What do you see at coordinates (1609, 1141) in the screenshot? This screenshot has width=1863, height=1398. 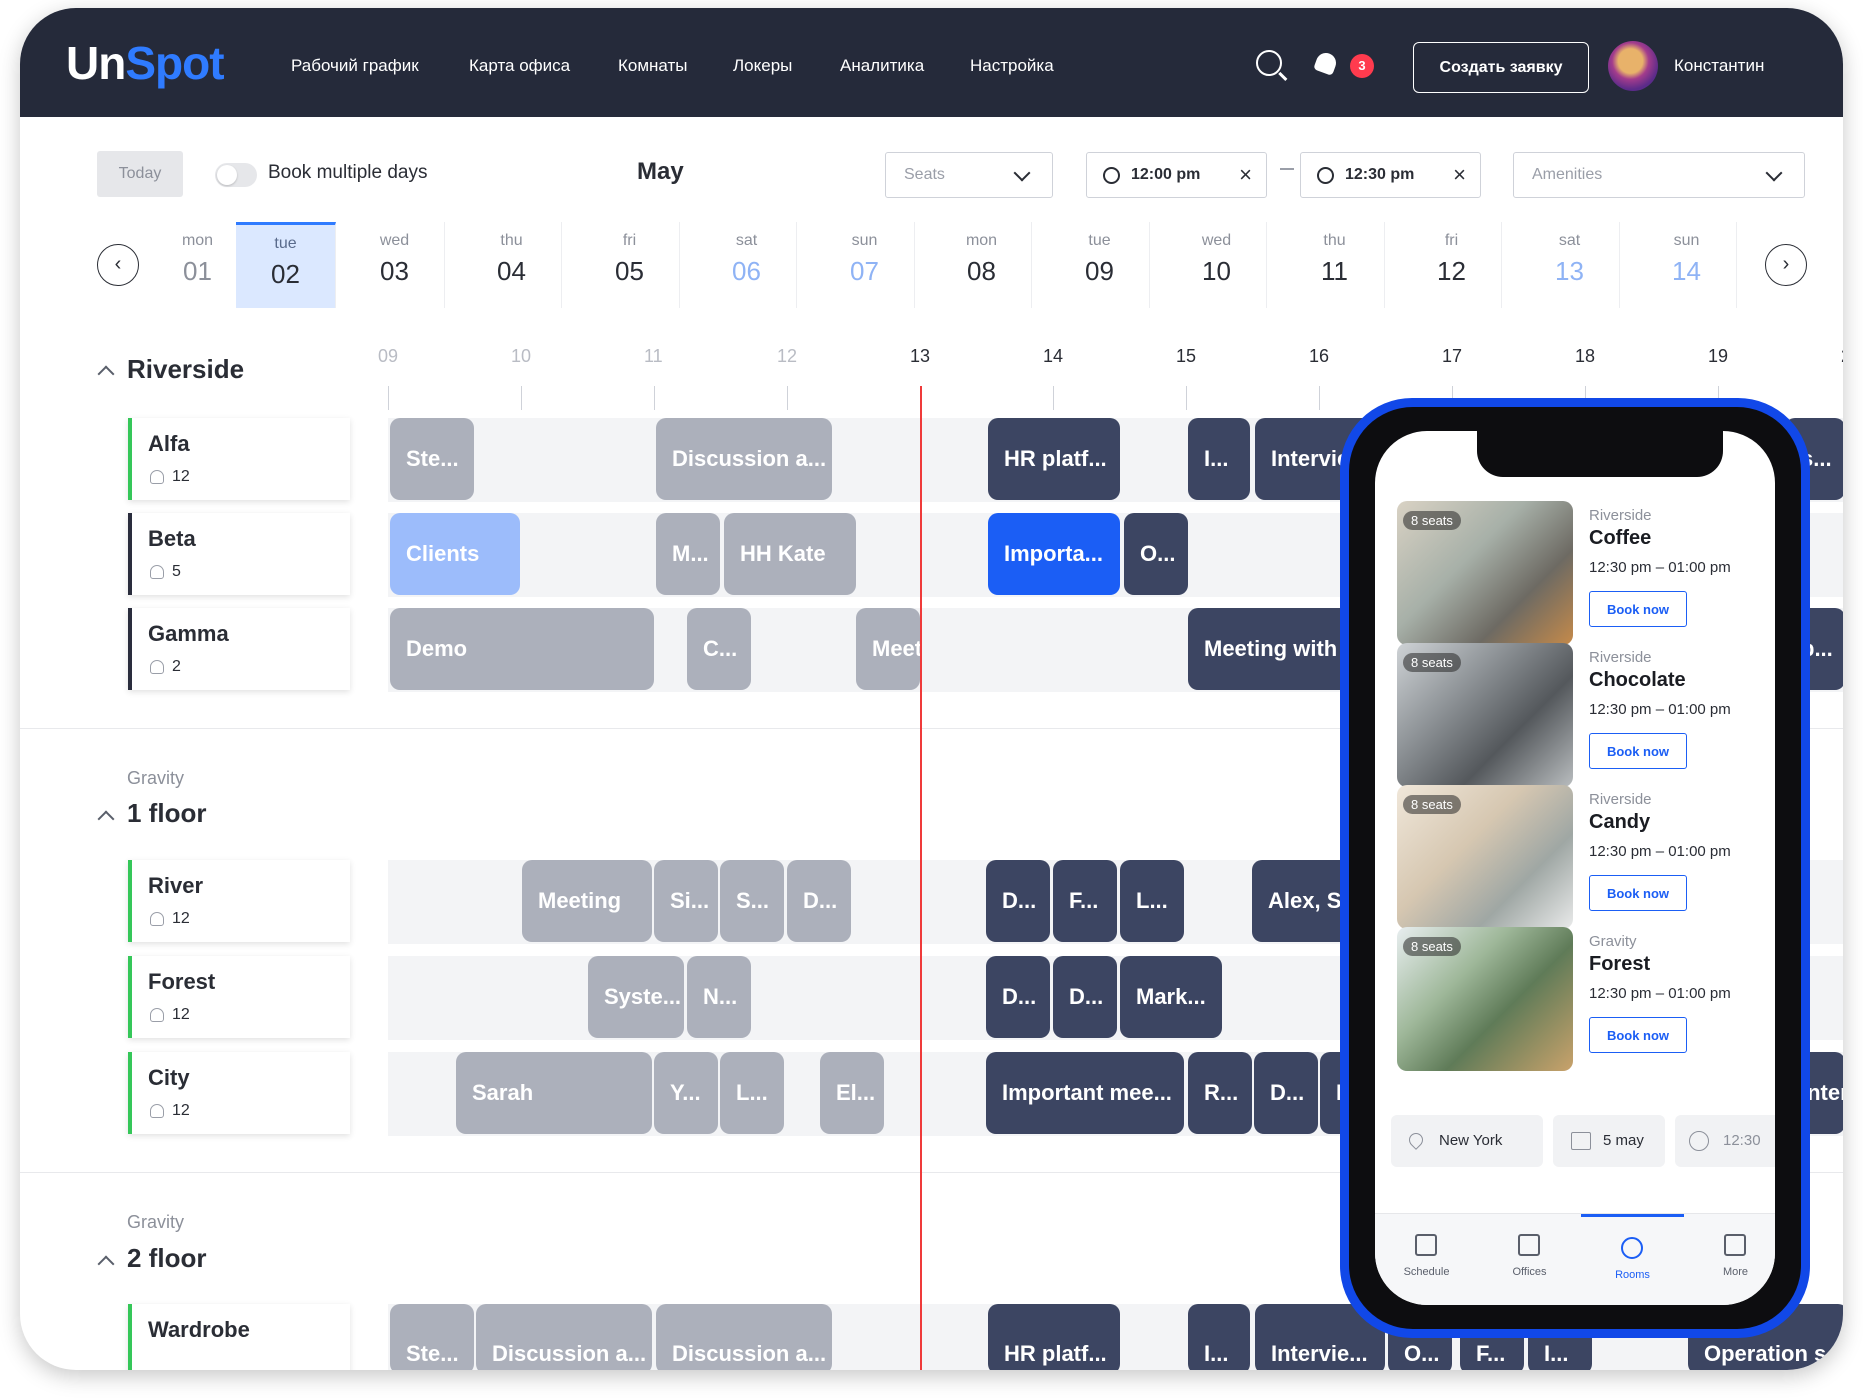 I see `filter-date-chip: 5 may` at bounding box center [1609, 1141].